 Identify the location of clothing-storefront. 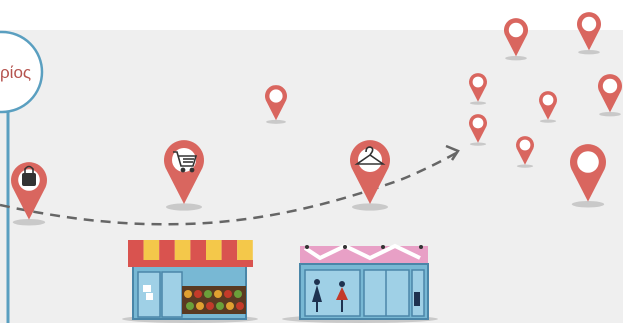
(360, 283).